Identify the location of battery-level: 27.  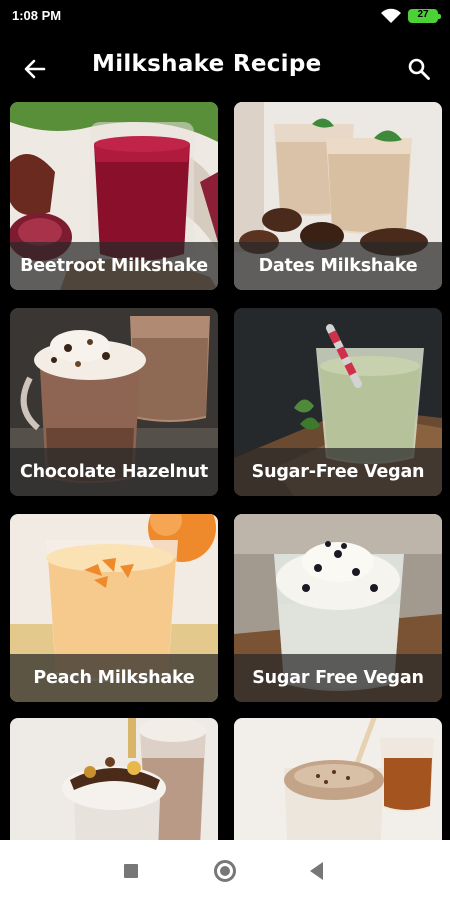
(423, 14).